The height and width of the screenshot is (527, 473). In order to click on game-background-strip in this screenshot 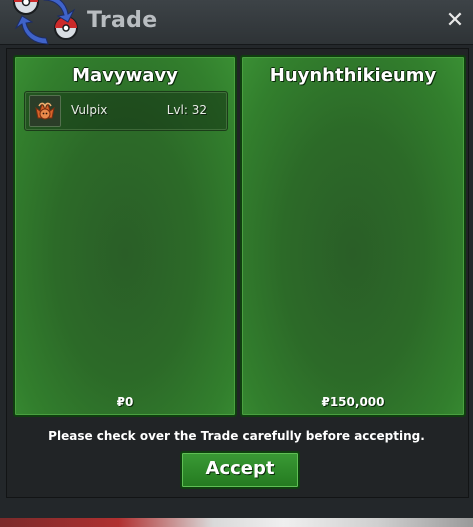, I will do `click(236, 522)`.